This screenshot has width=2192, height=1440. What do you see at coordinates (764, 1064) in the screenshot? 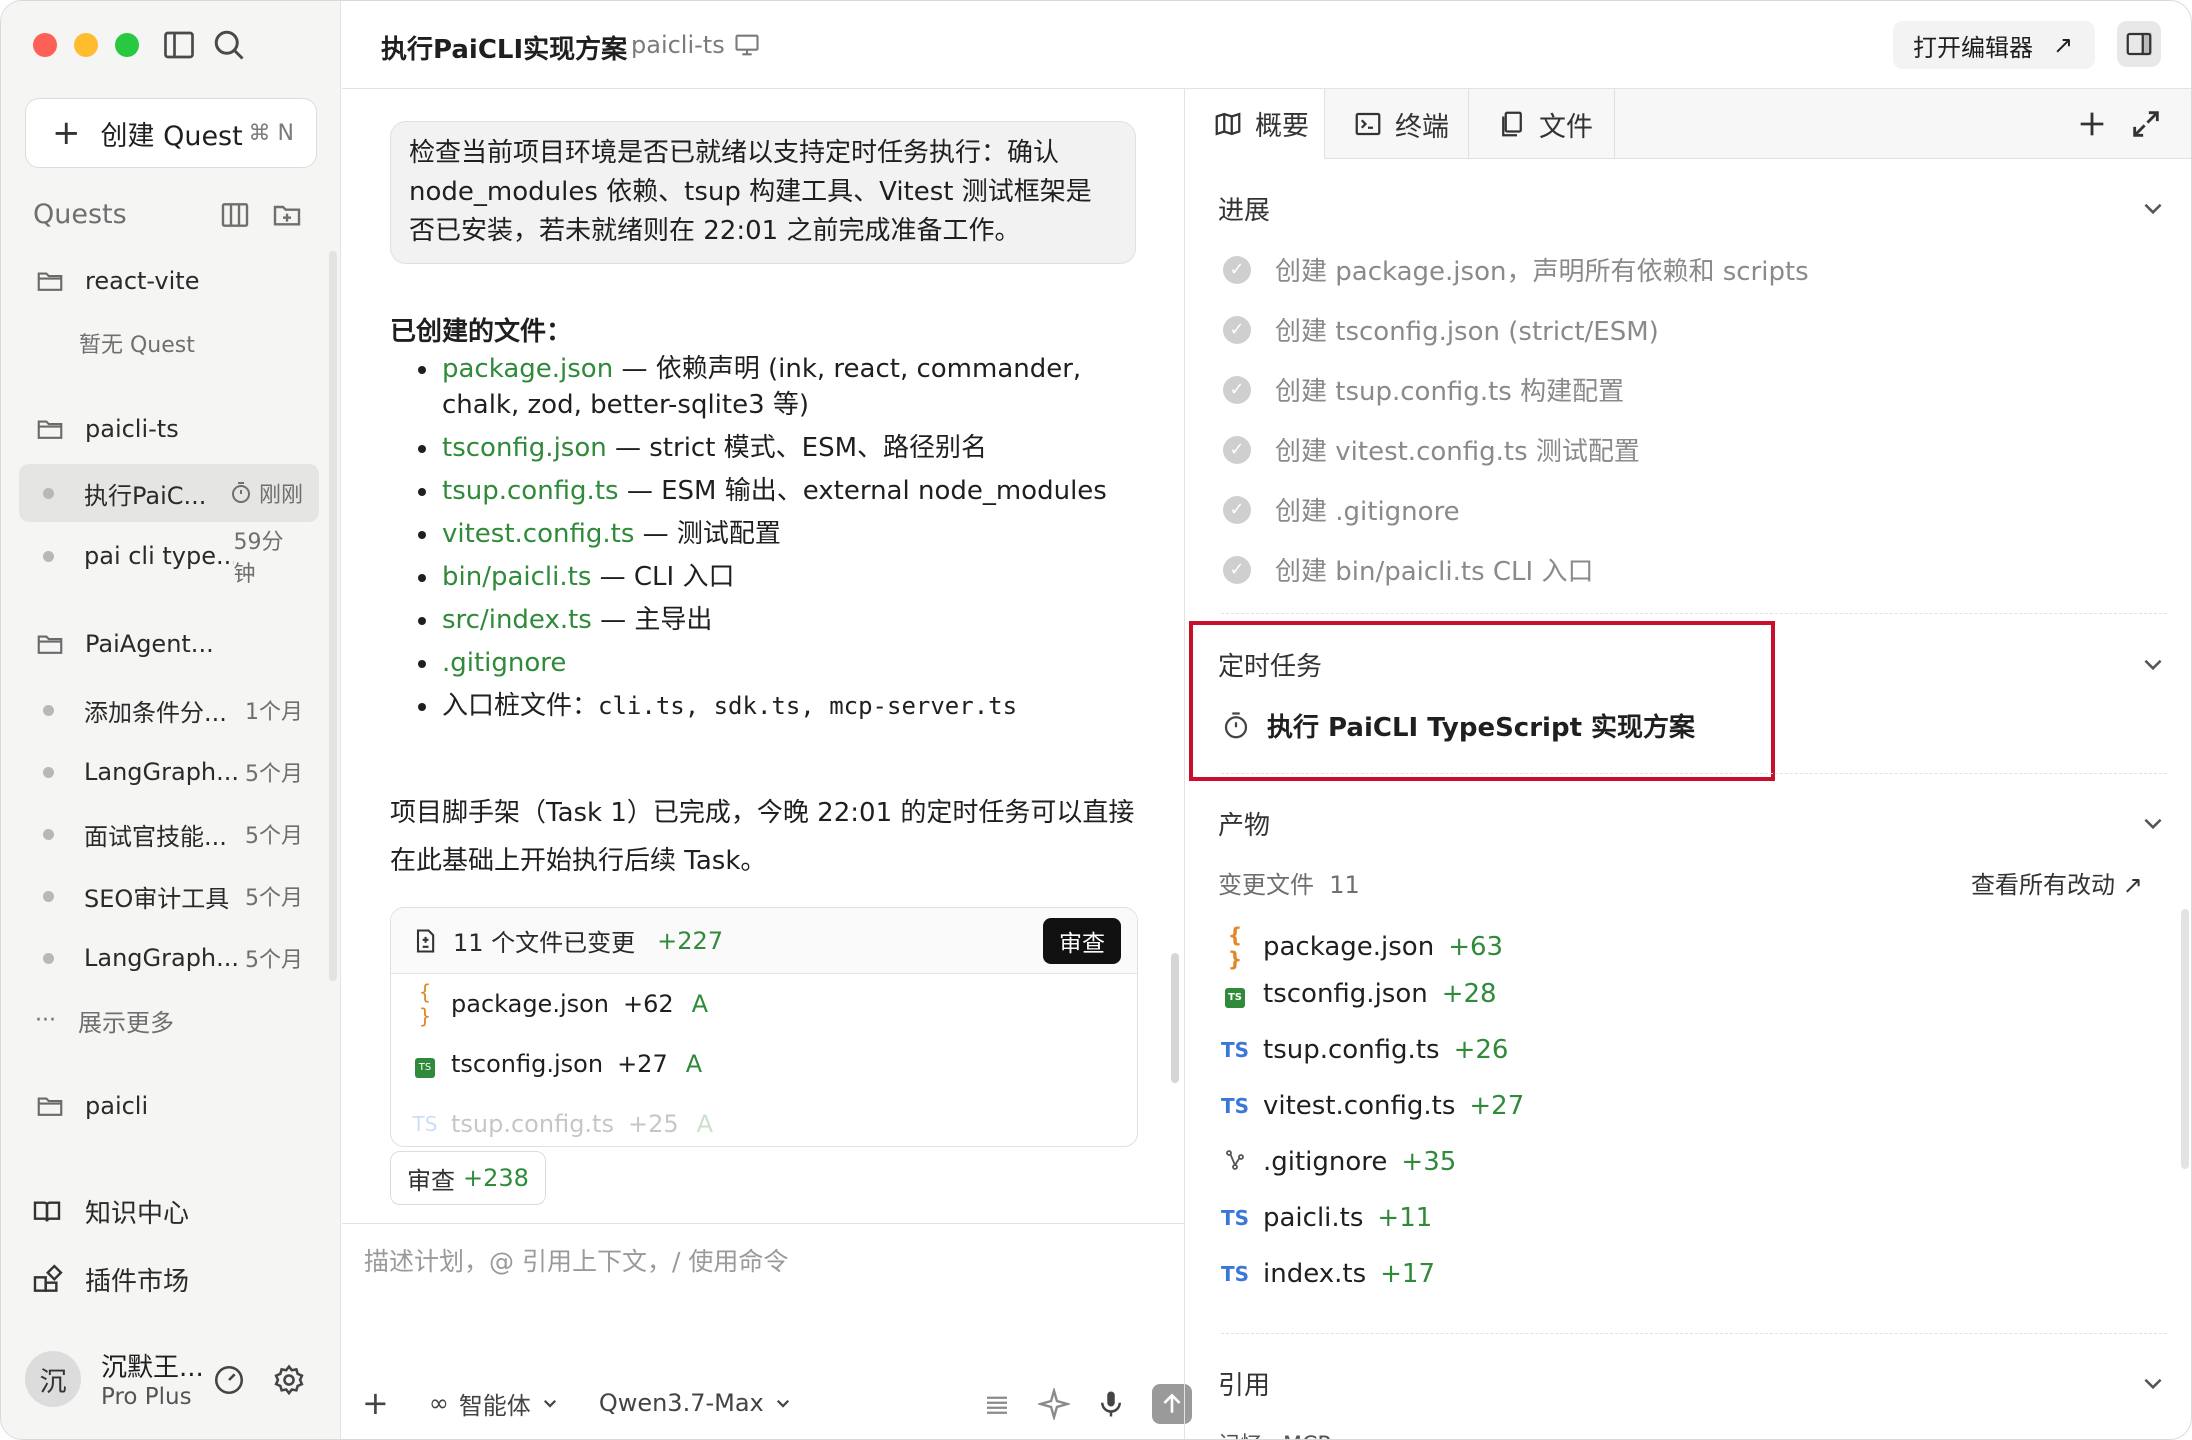
I see `change-row: TS tsconfig.json +27 A` at bounding box center [764, 1064].